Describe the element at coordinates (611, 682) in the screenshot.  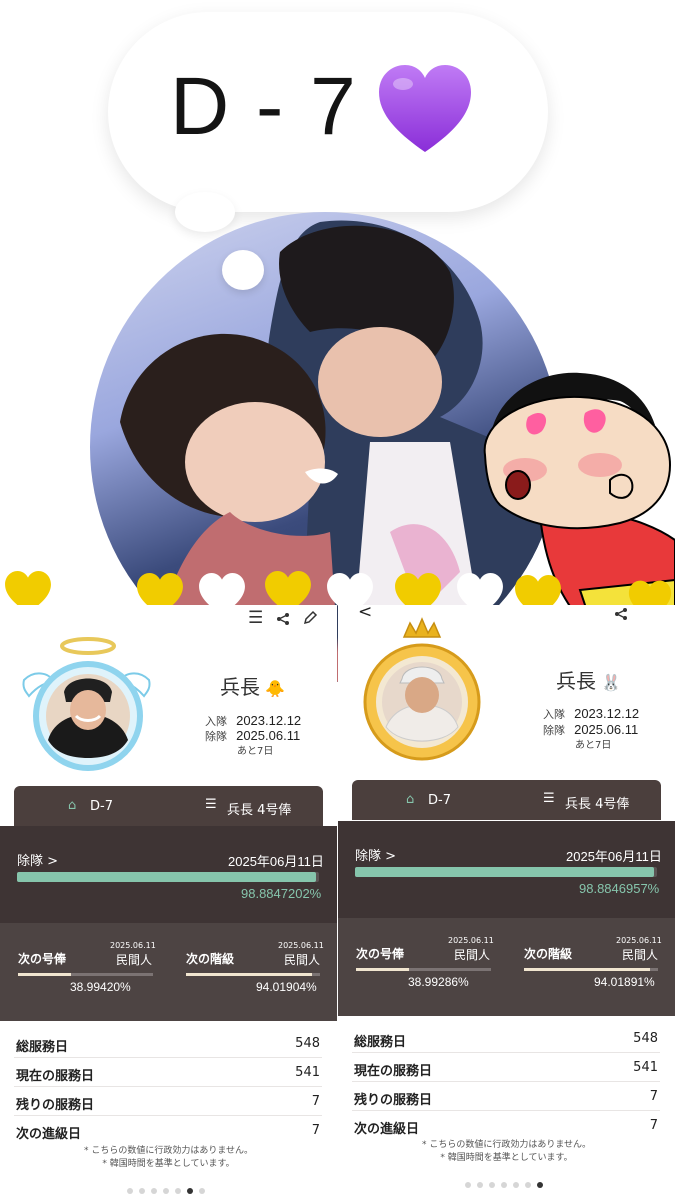
I see `rabbit-icon: 🐰` at that location.